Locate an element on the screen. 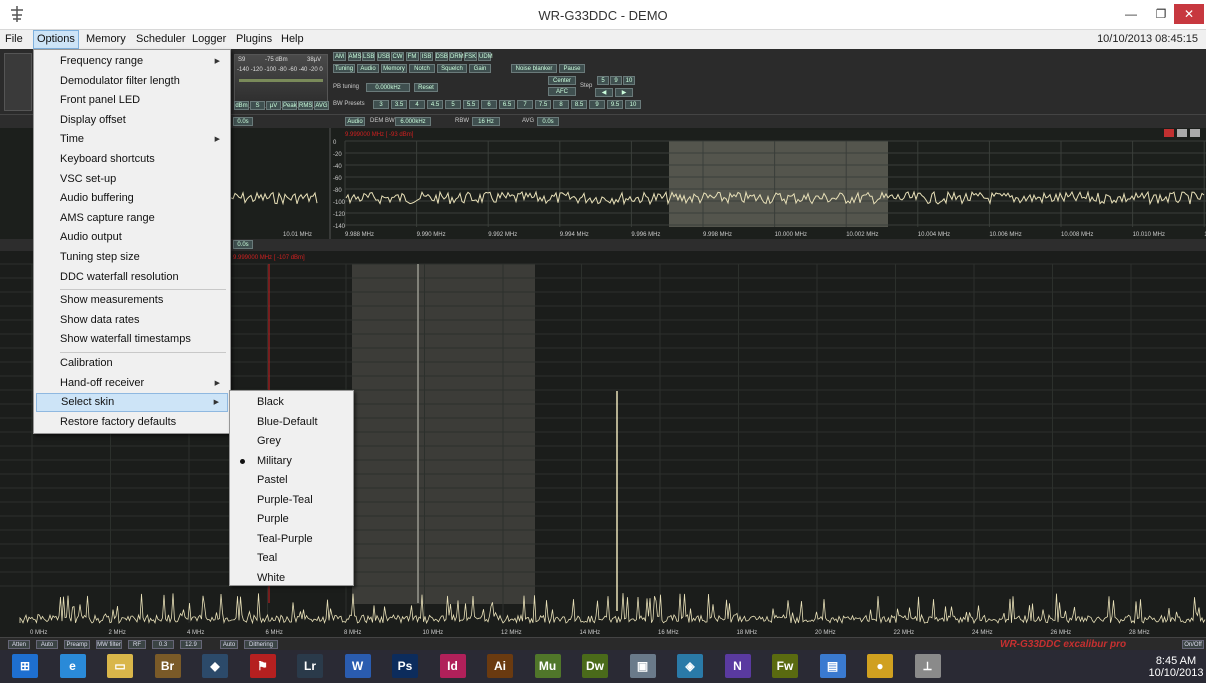 The image size is (1206, 683). taskbar-ie-icon: e is located at coordinates (72, 666).